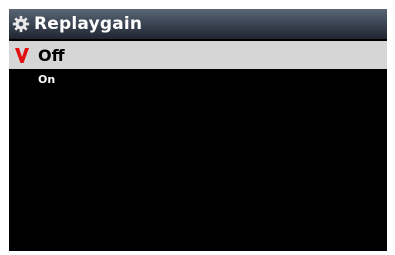 The image size is (395, 255). I want to click on title-bar: Replaygain, so click(198, 24).